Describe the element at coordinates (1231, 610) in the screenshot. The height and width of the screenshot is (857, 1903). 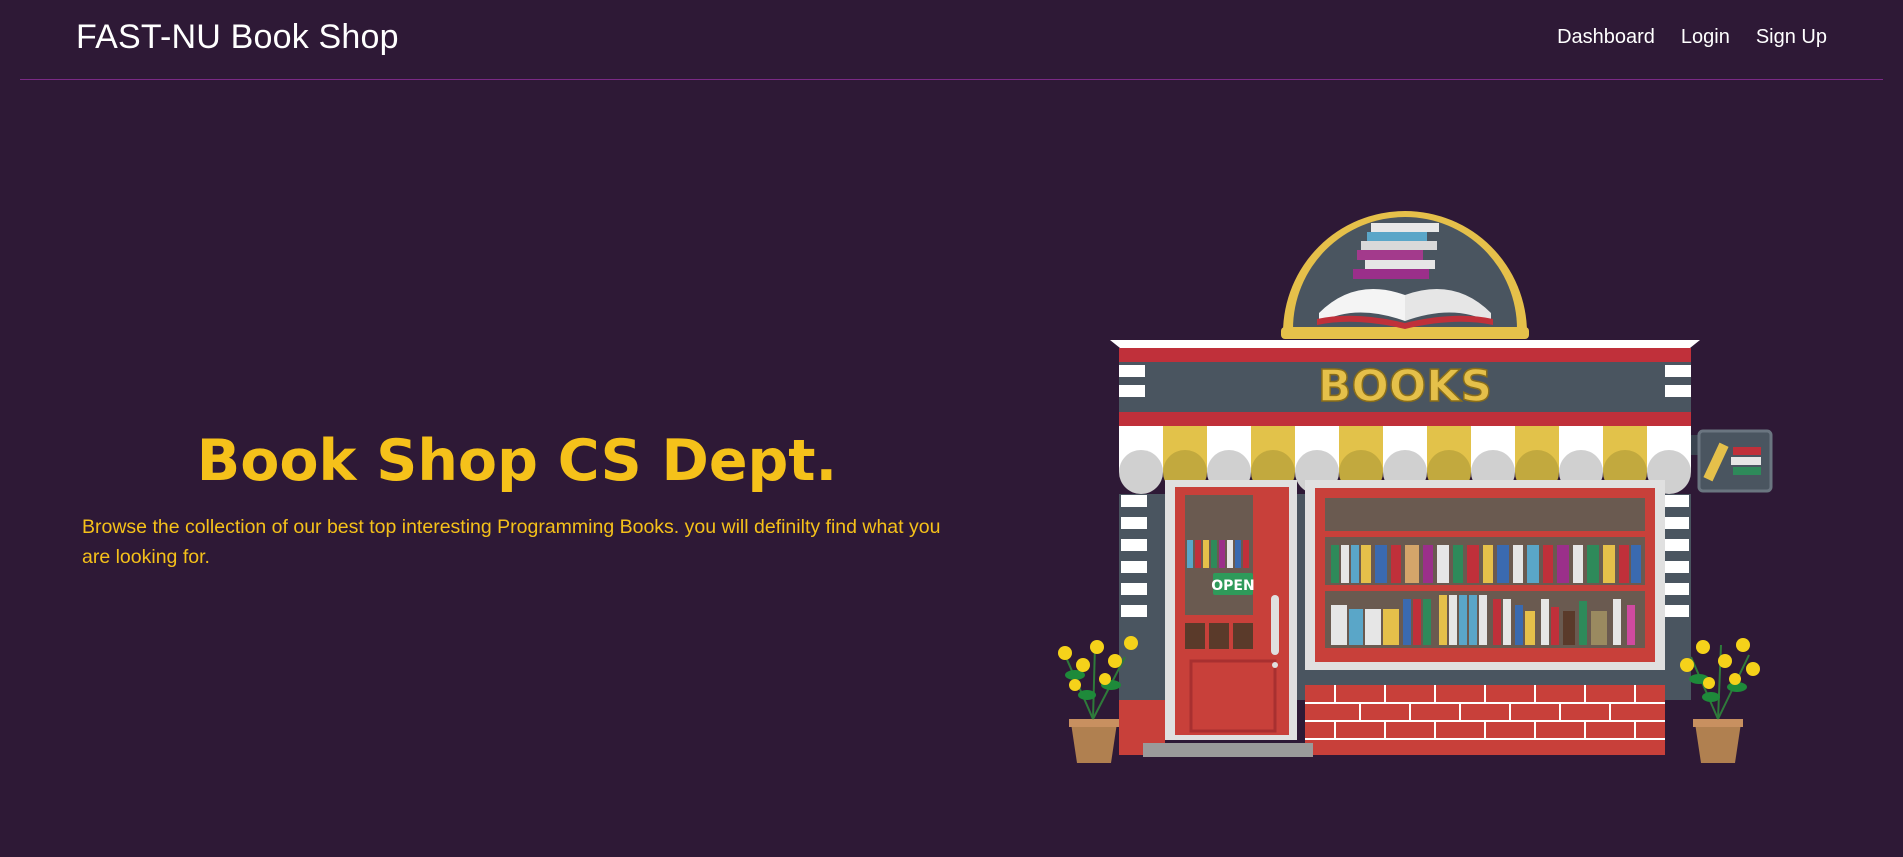
I see `shop-door: OPEN` at that location.